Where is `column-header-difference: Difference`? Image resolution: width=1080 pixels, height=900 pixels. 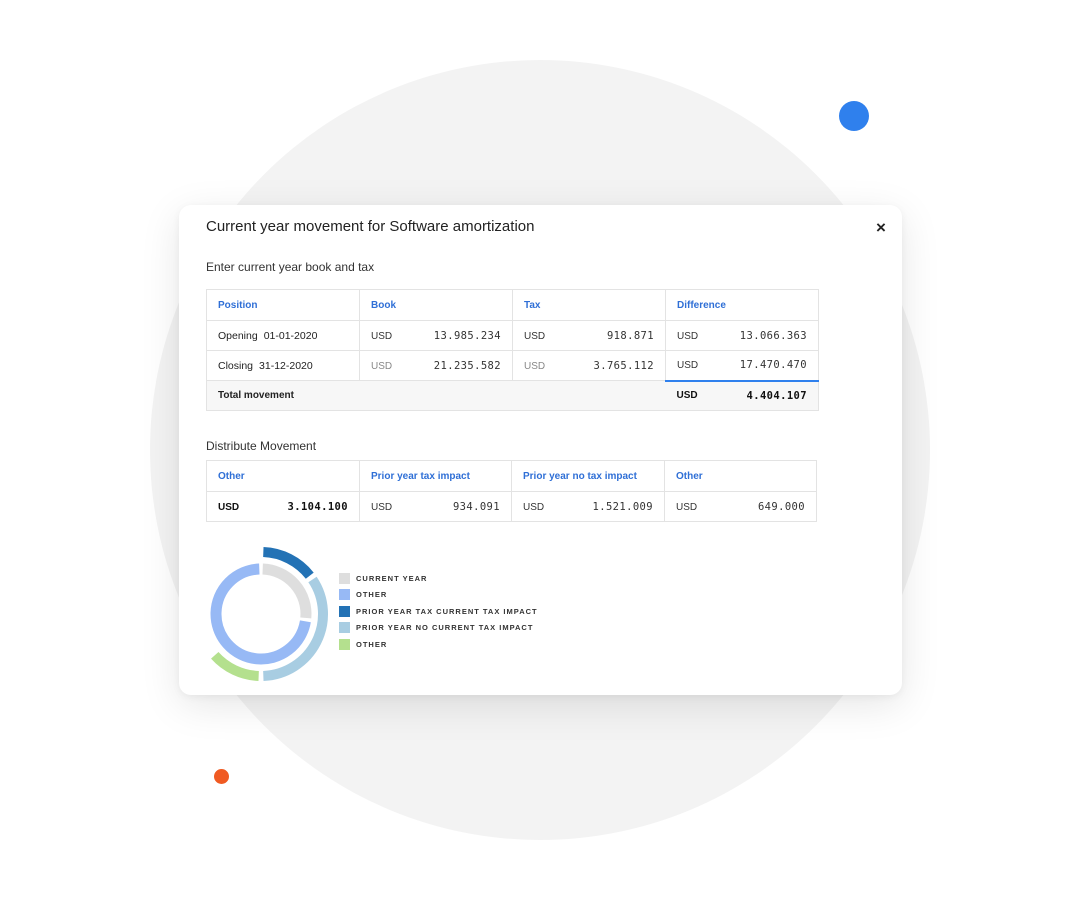 column-header-difference: Difference is located at coordinates (742, 305).